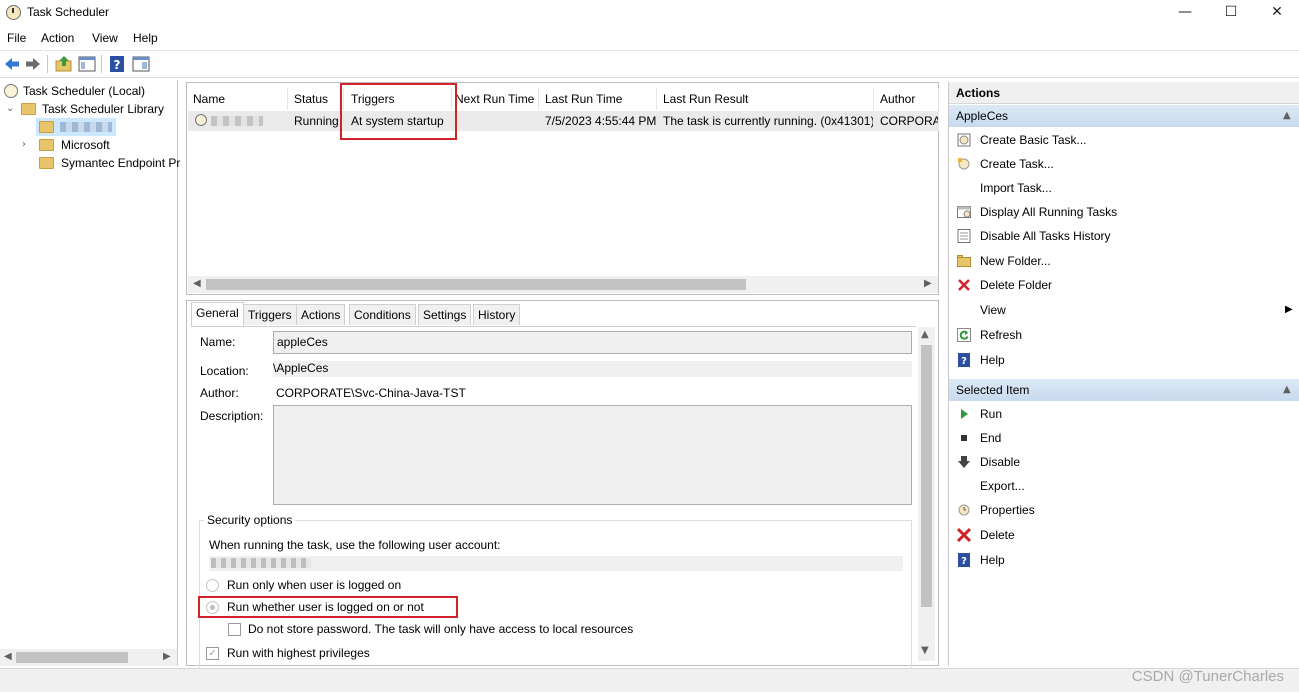 The width and height of the screenshot is (1299, 692). Describe the element at coordinates (1124, 535) in the screenshot. I see `action-delete: Delete` at that location.